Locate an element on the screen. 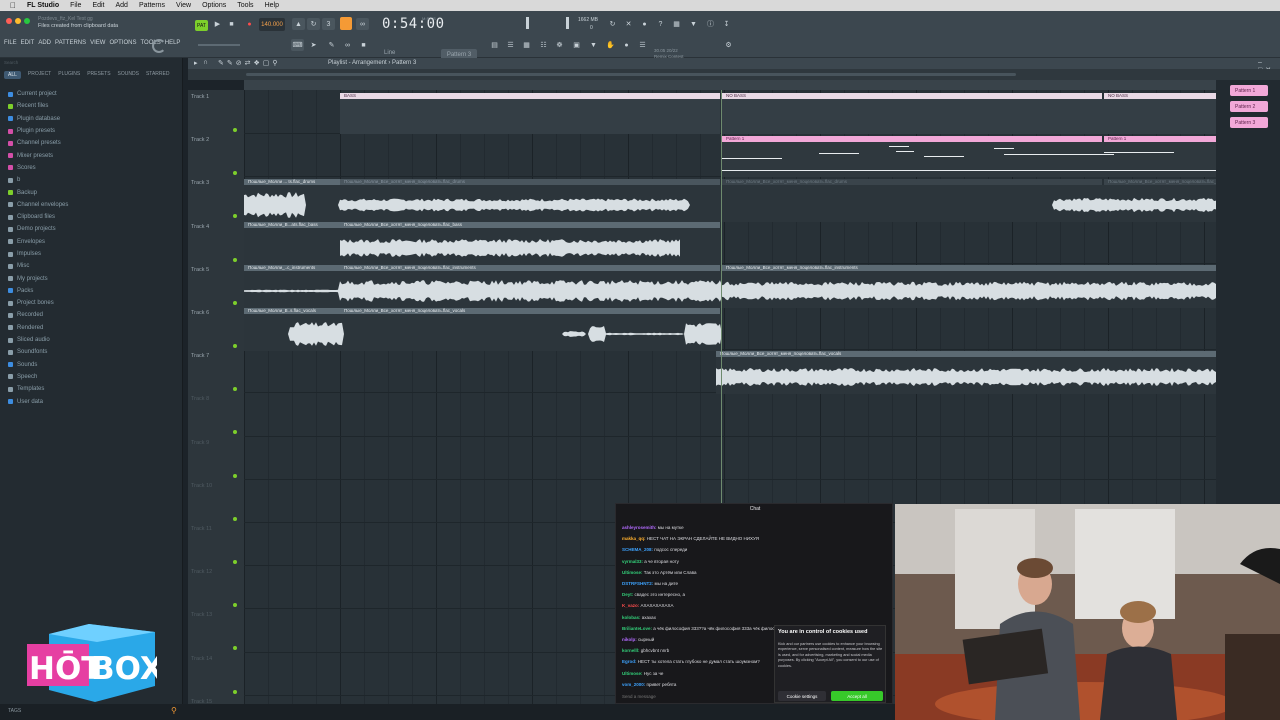 This screenshot has width=1280, height=720. channel-rack-icon: ▦ is located at coordinates (526, 45).